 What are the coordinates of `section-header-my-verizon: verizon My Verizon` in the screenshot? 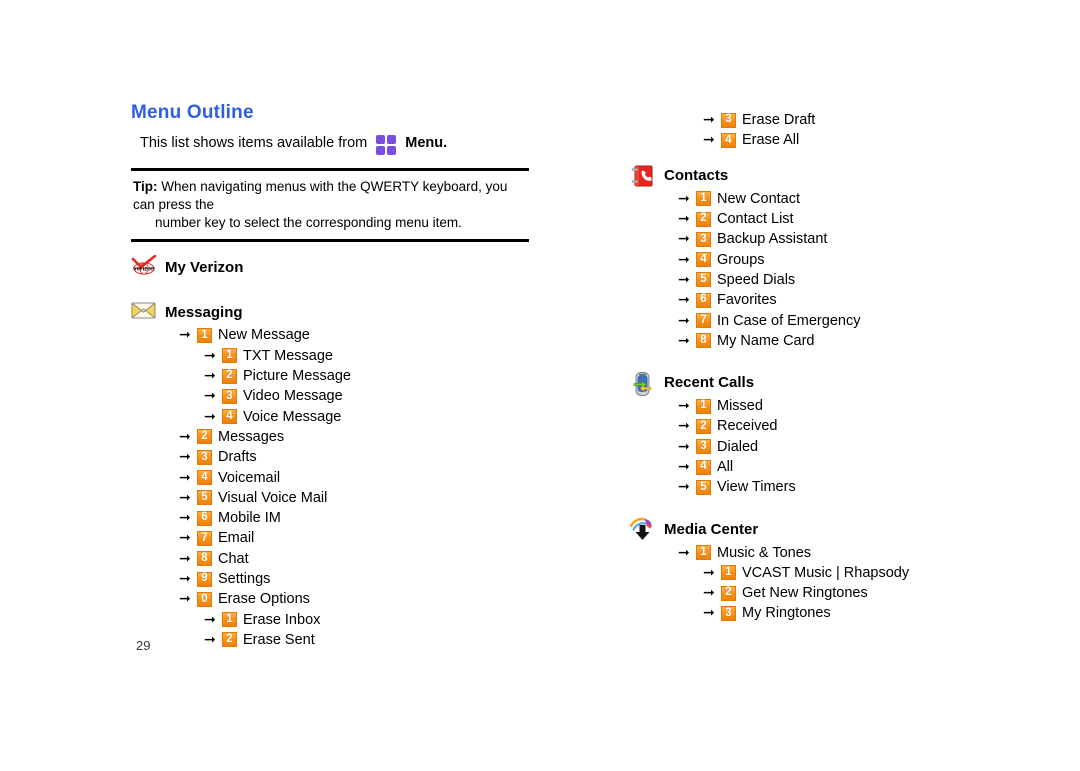 It's located at (333, 267).